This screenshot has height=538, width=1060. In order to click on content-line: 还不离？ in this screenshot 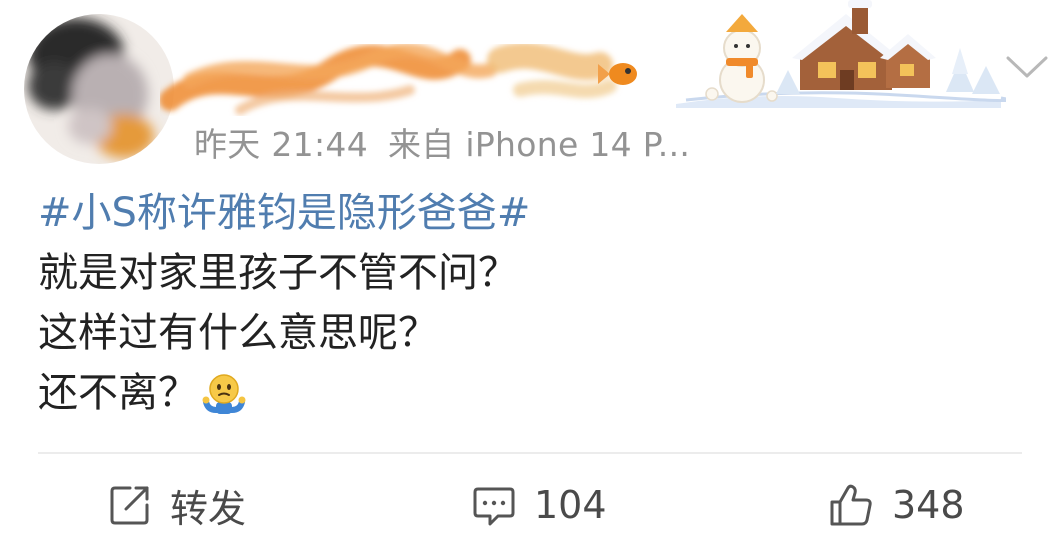, I will do `click(528, 393)`.